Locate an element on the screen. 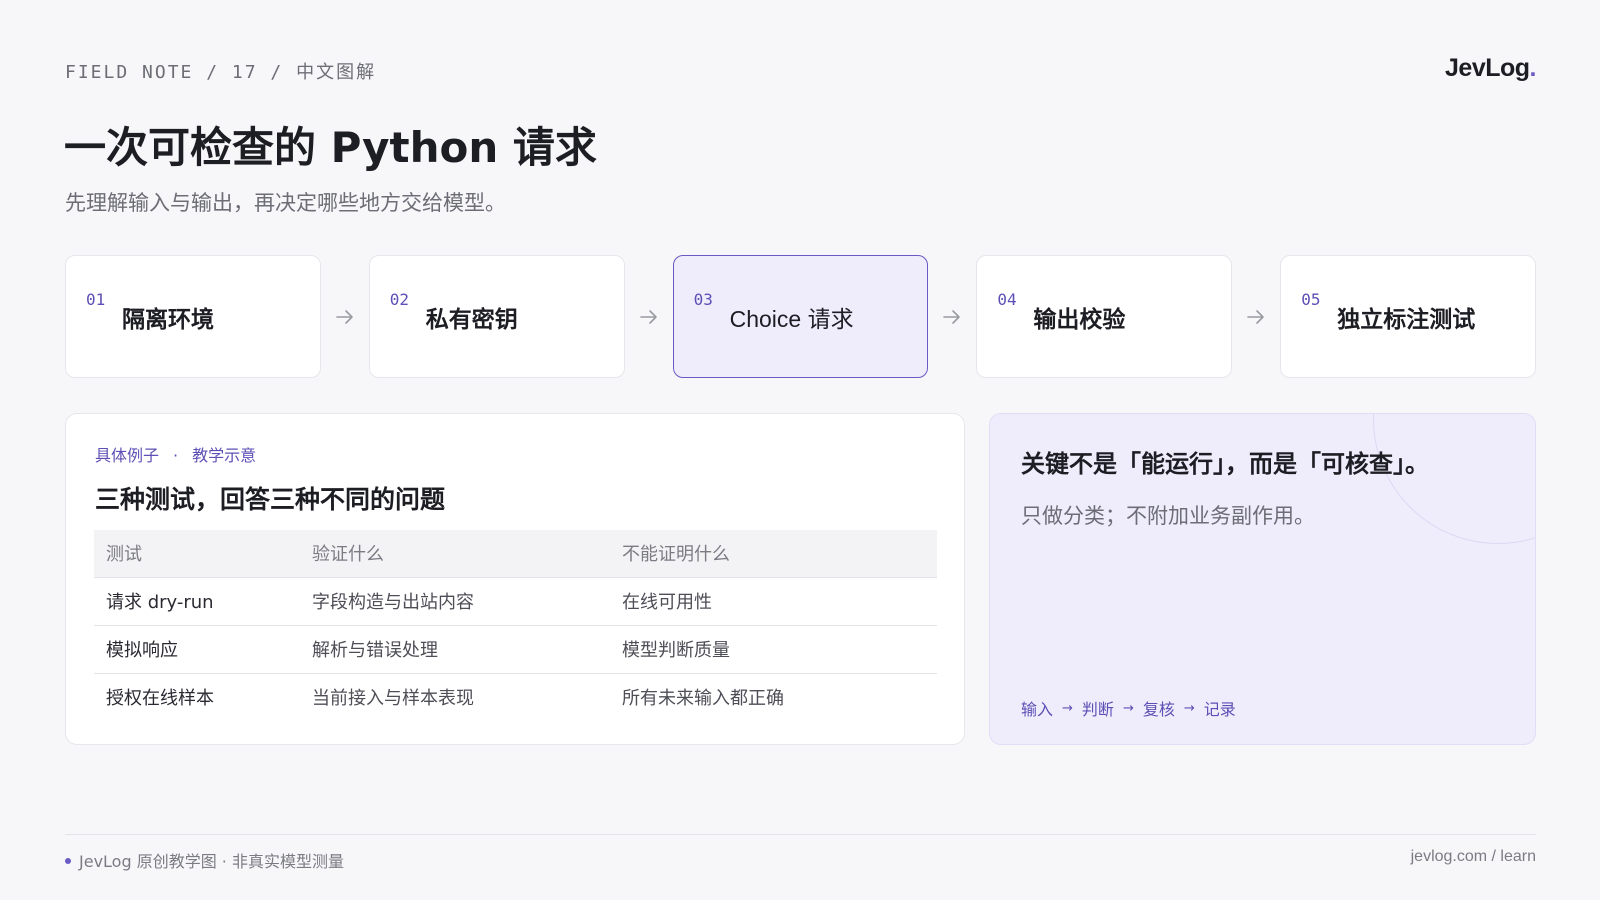  card-title: 三种测试，回答三种不同的问题 is located at coordinates (270, 499).